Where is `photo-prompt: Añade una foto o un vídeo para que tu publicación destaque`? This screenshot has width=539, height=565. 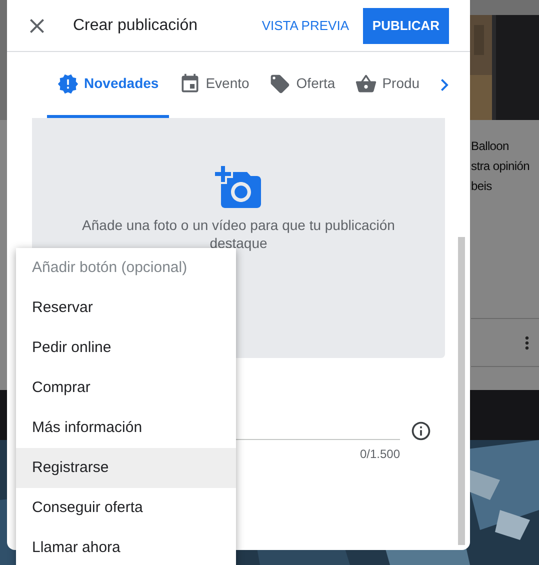
photo-prompt: Añade una foto o un vídeo para que tu publicación destaque is located at coordinates (238, 234).